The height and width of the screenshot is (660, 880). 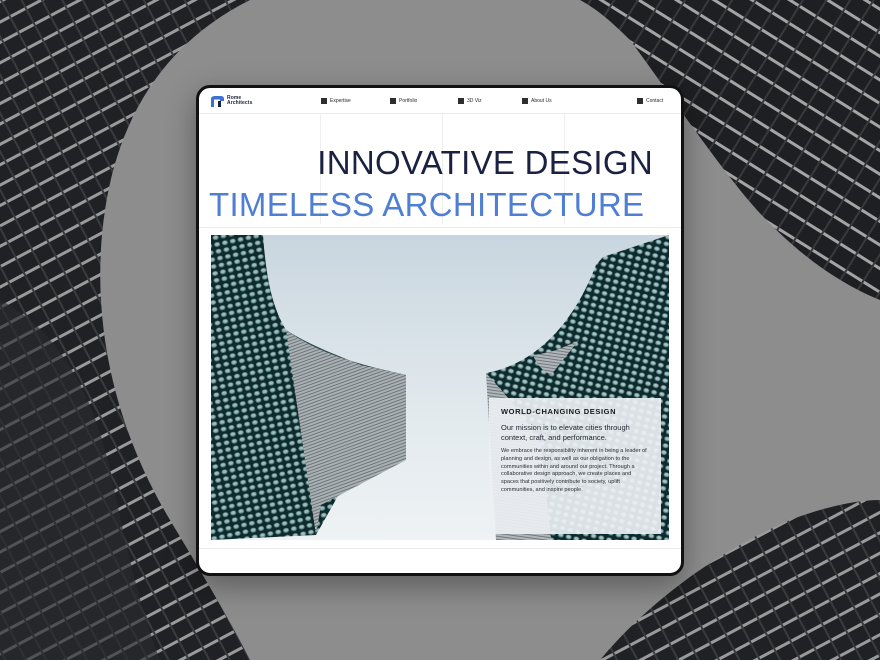 What do you see at coordinates (541, 101) in the screenshot?
I see `nav-label: About Us` at bounding box center [541, 101].